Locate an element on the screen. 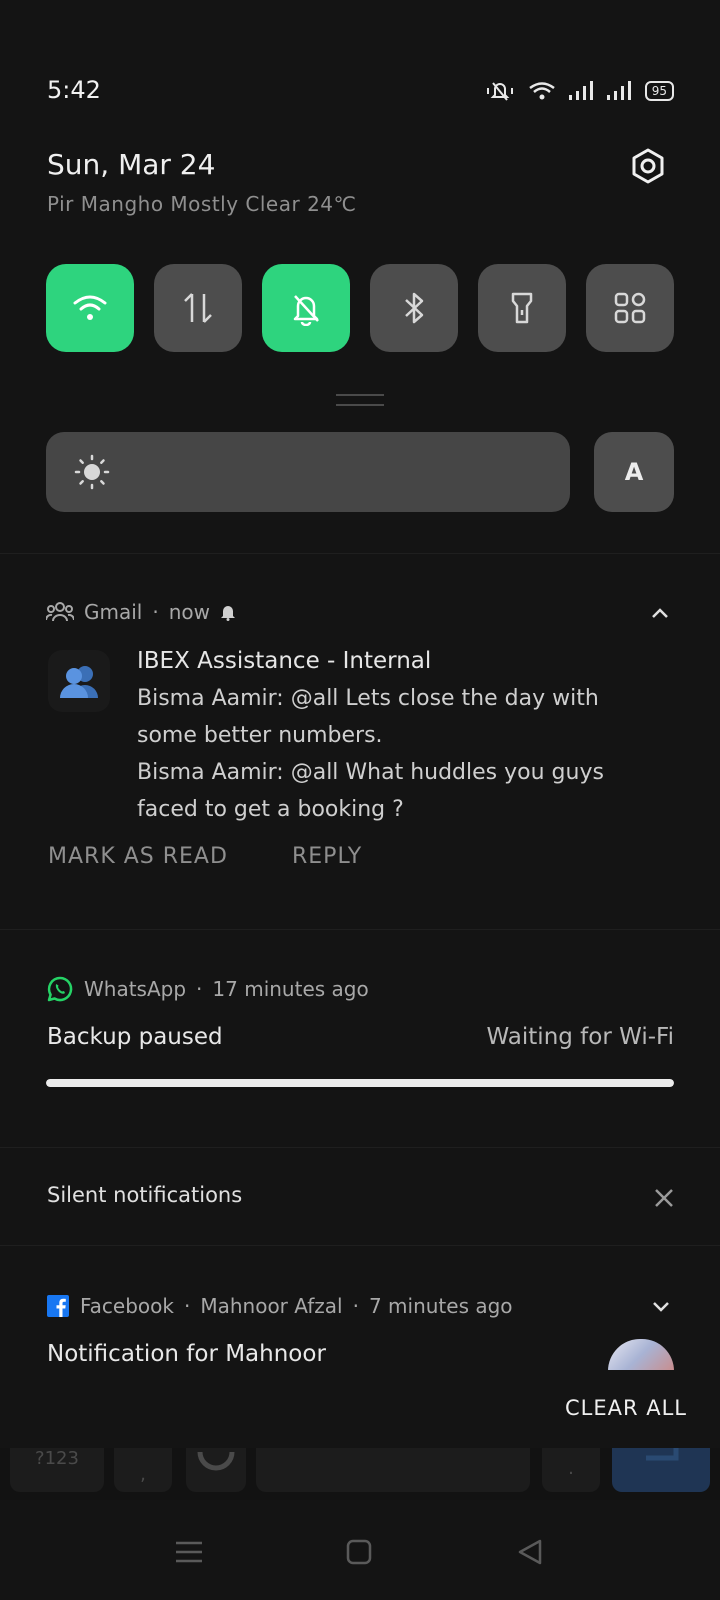 The image size is (720, 1600). brightness-slider is located at coordinates (308, 472).